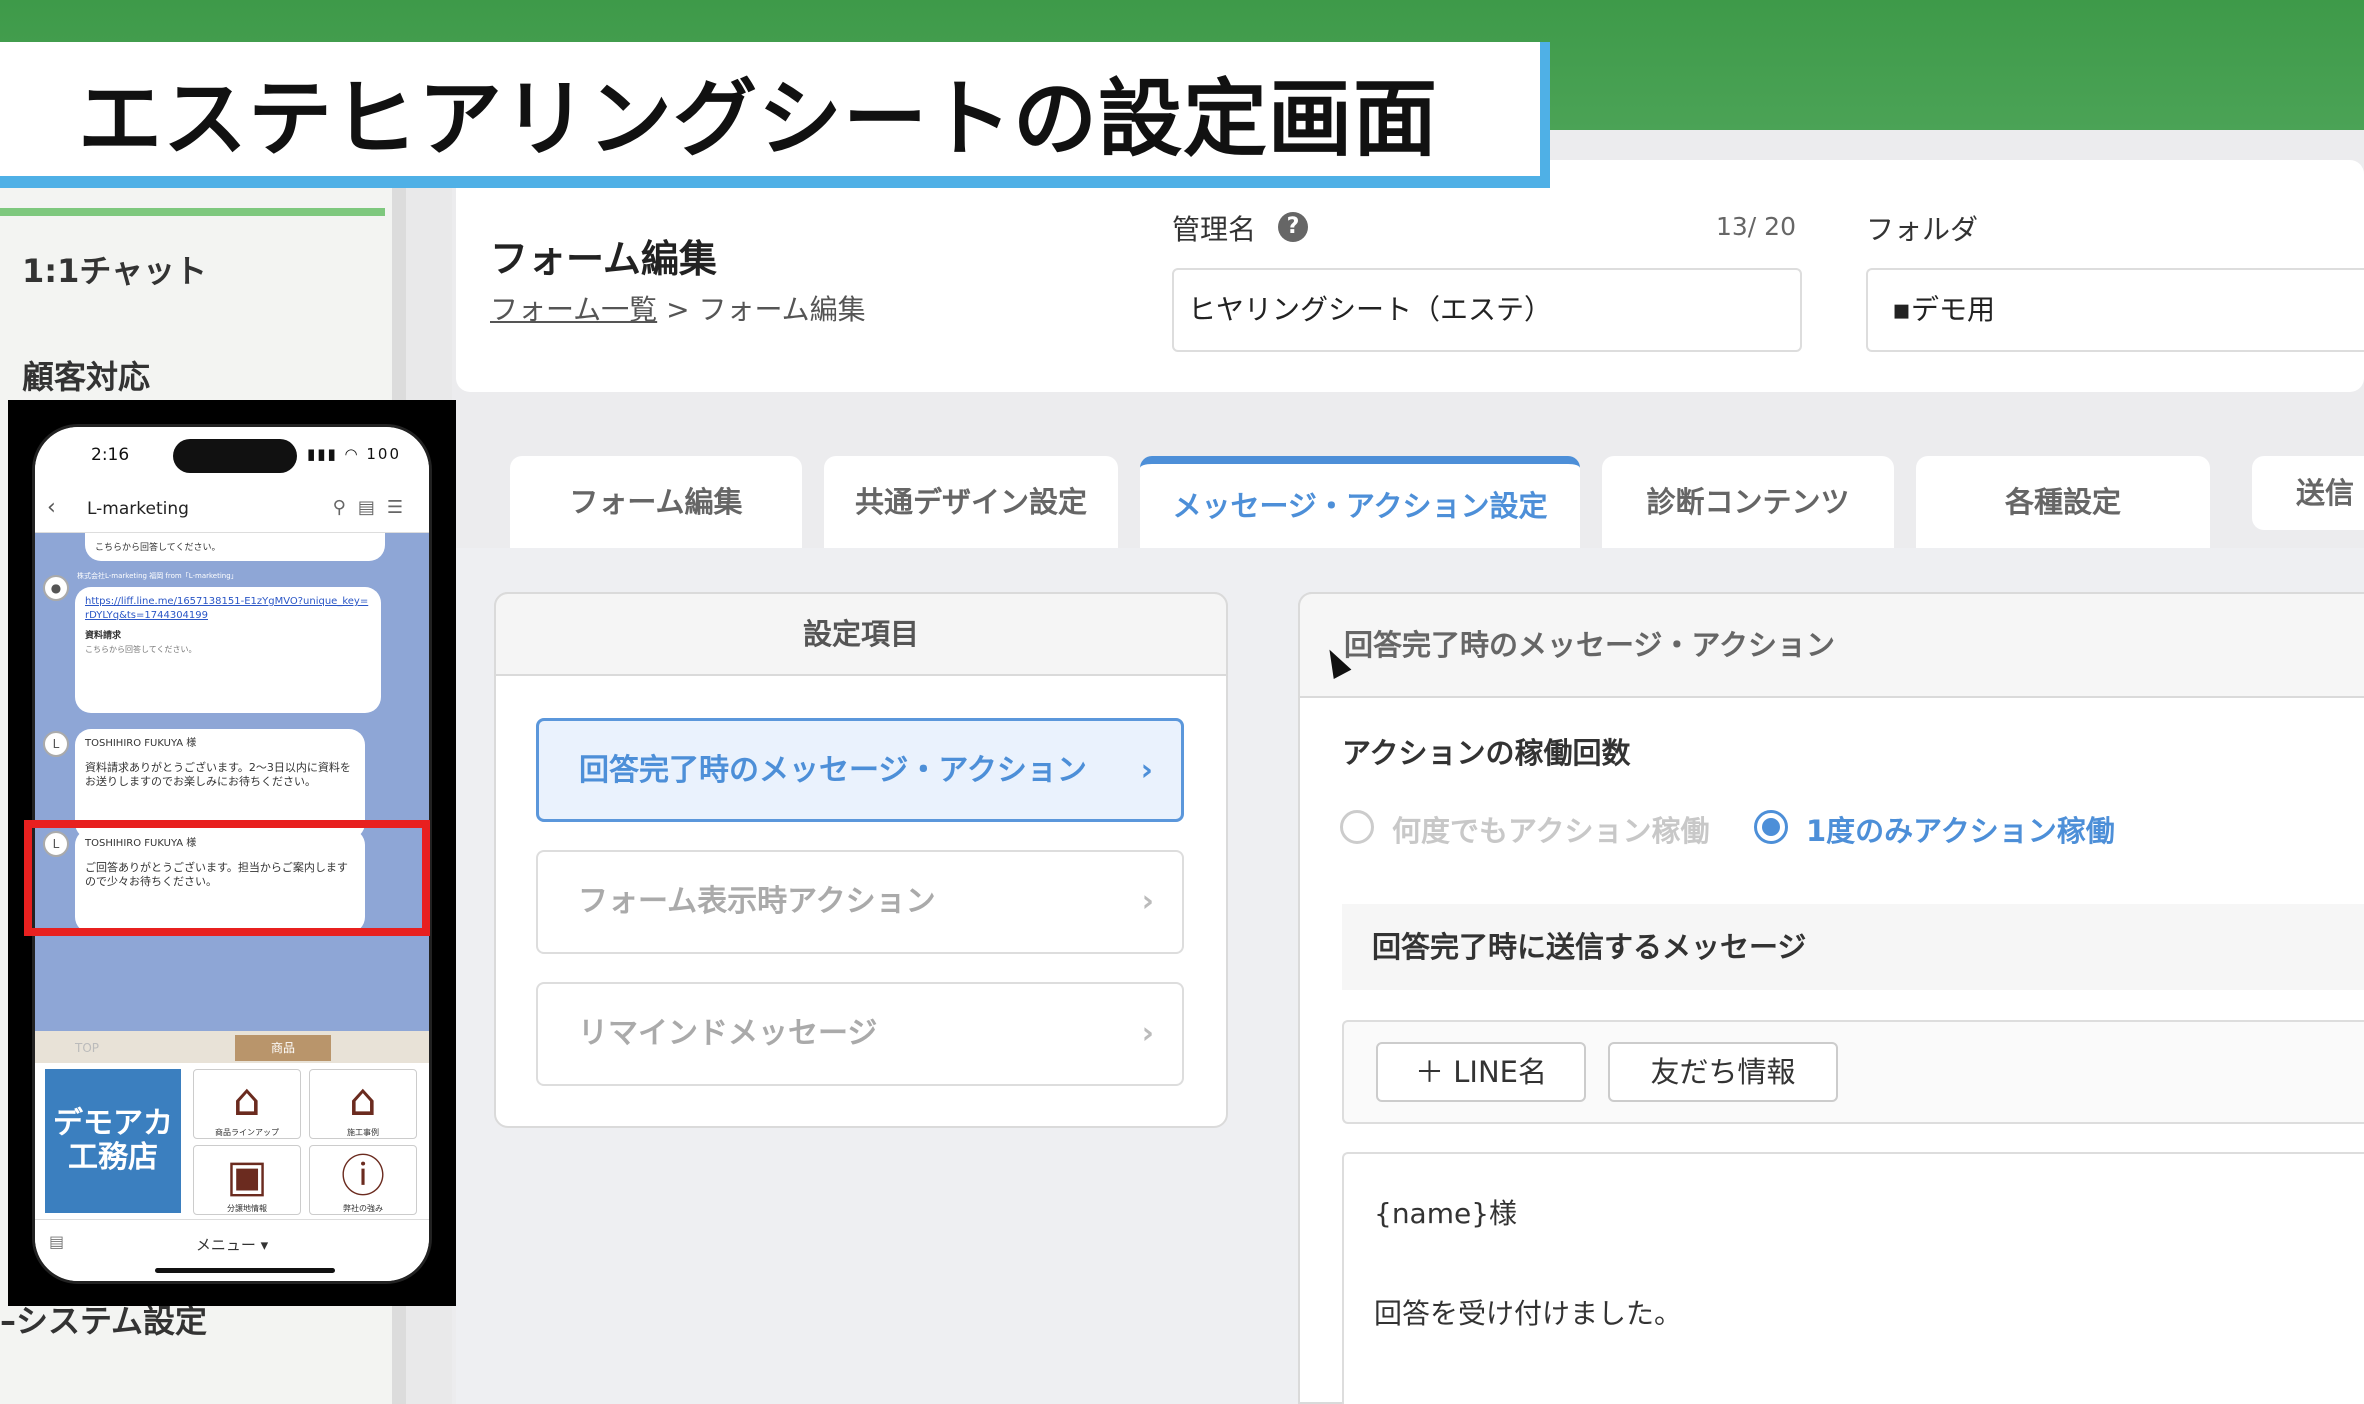  Describe the element at coordinates (247, 1100) in the screenshot. I see `house-plus-icon: ⌂` at that location.